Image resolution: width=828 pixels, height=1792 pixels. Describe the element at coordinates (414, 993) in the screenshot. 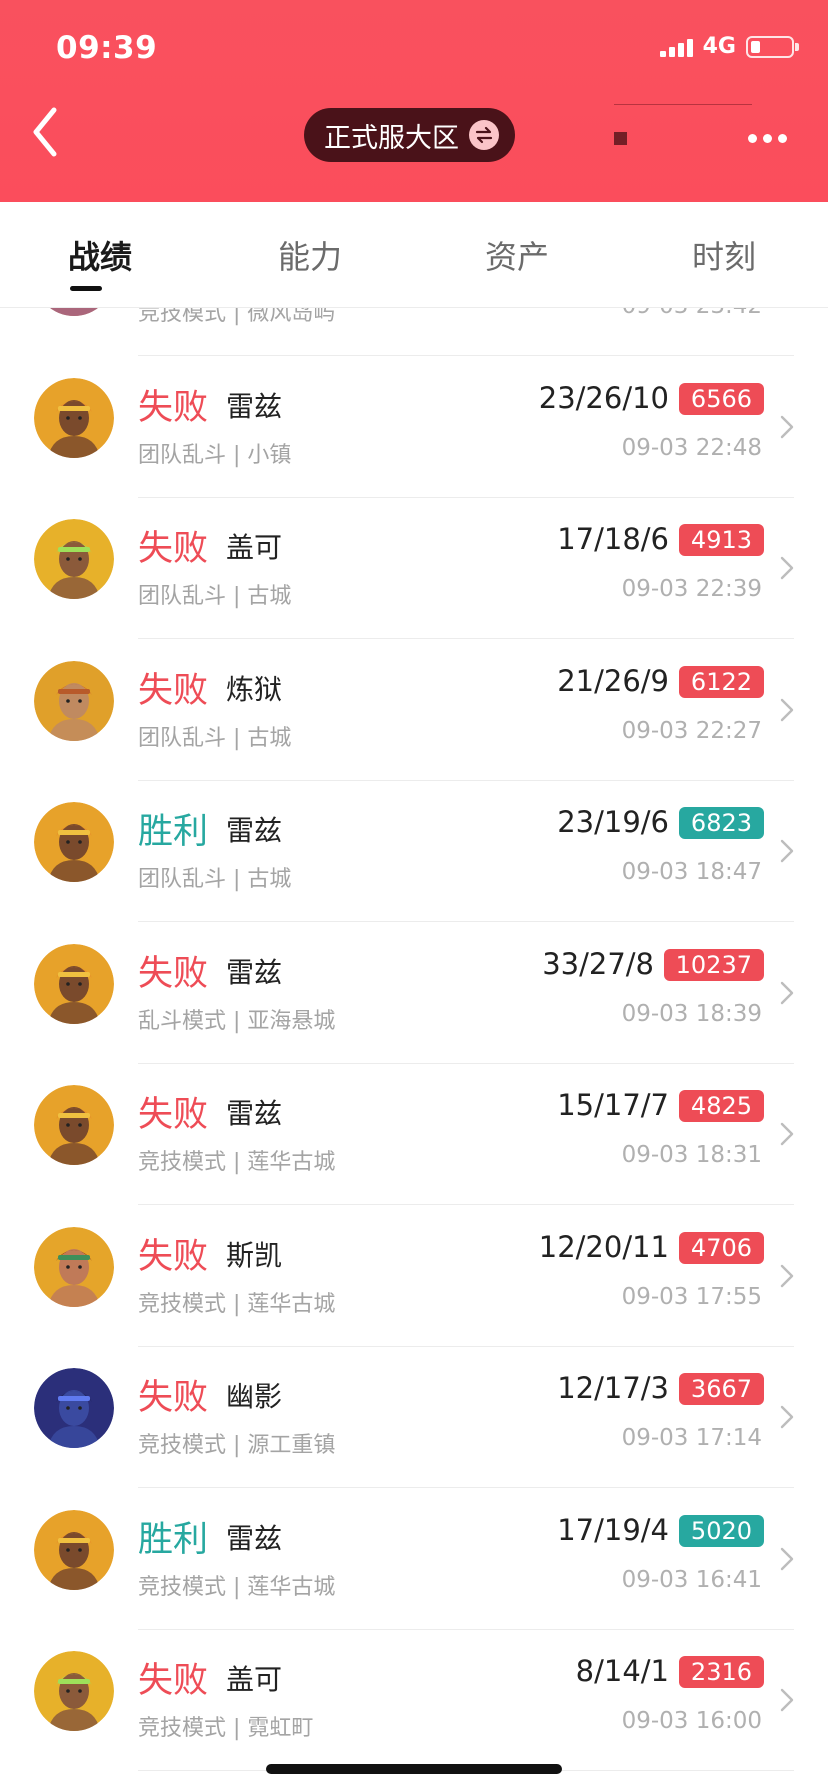

I see `match-row: 失败 雷兹 乱斗模式 | 亚海悬城 10237 33/27/8 09-03 18:39` at that location.